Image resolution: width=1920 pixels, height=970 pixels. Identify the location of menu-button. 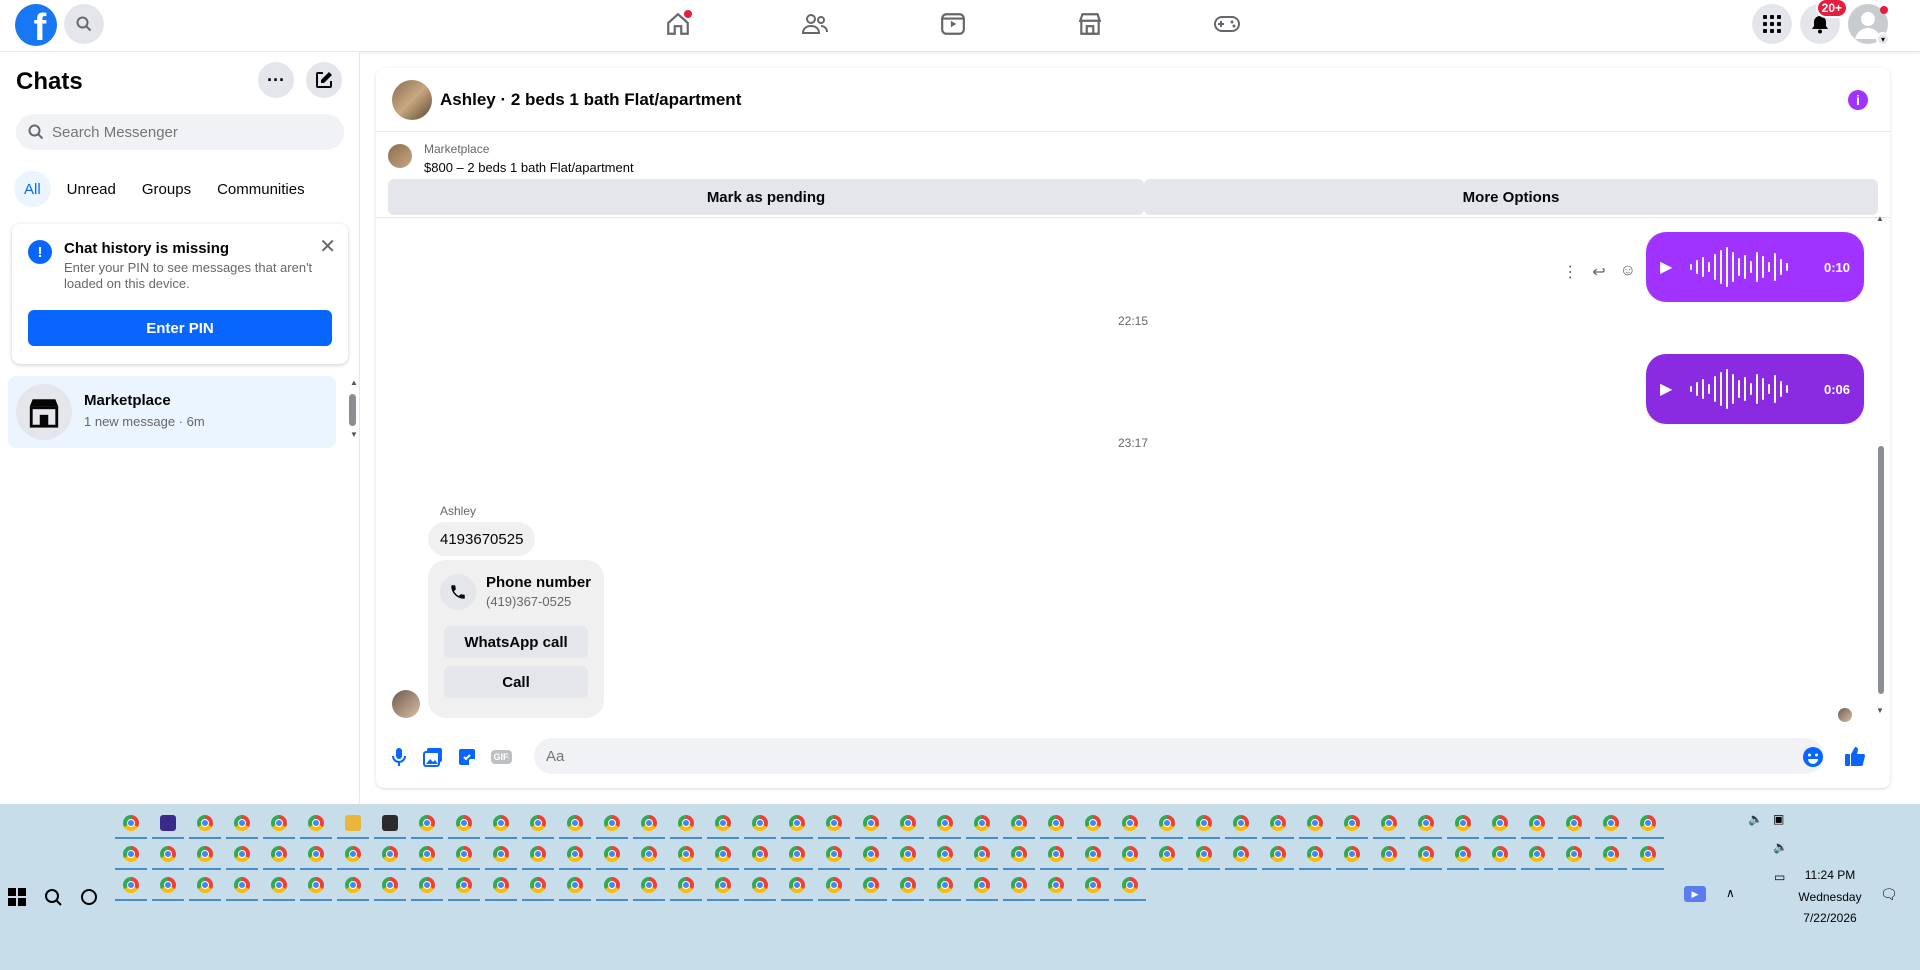
(1772, 24).